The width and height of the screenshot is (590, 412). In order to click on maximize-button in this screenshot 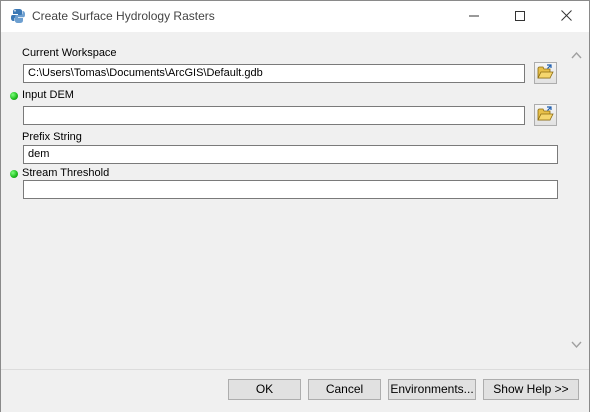, I will do `click(520, 16)`.